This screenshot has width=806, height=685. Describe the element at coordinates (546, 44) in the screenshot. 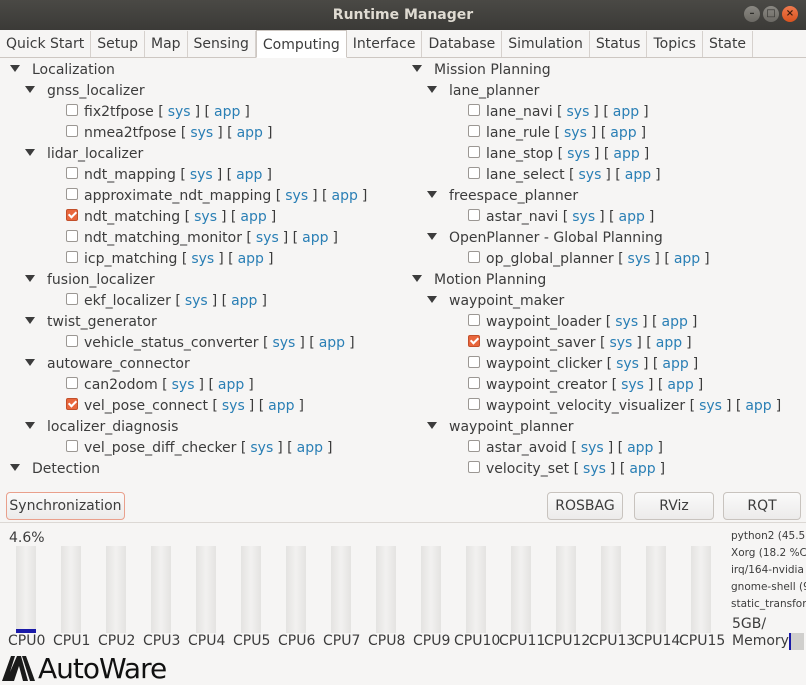

I see `tab-simulation: Simulation` at that location.